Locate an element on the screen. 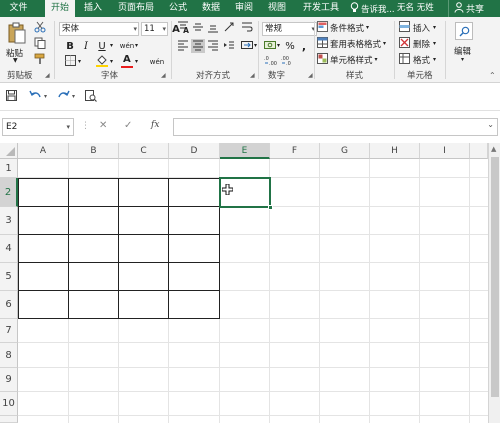 This screenshot has height=423, width=500. drag-handle-icon: ⋮ is located at coordinates (85, 126).